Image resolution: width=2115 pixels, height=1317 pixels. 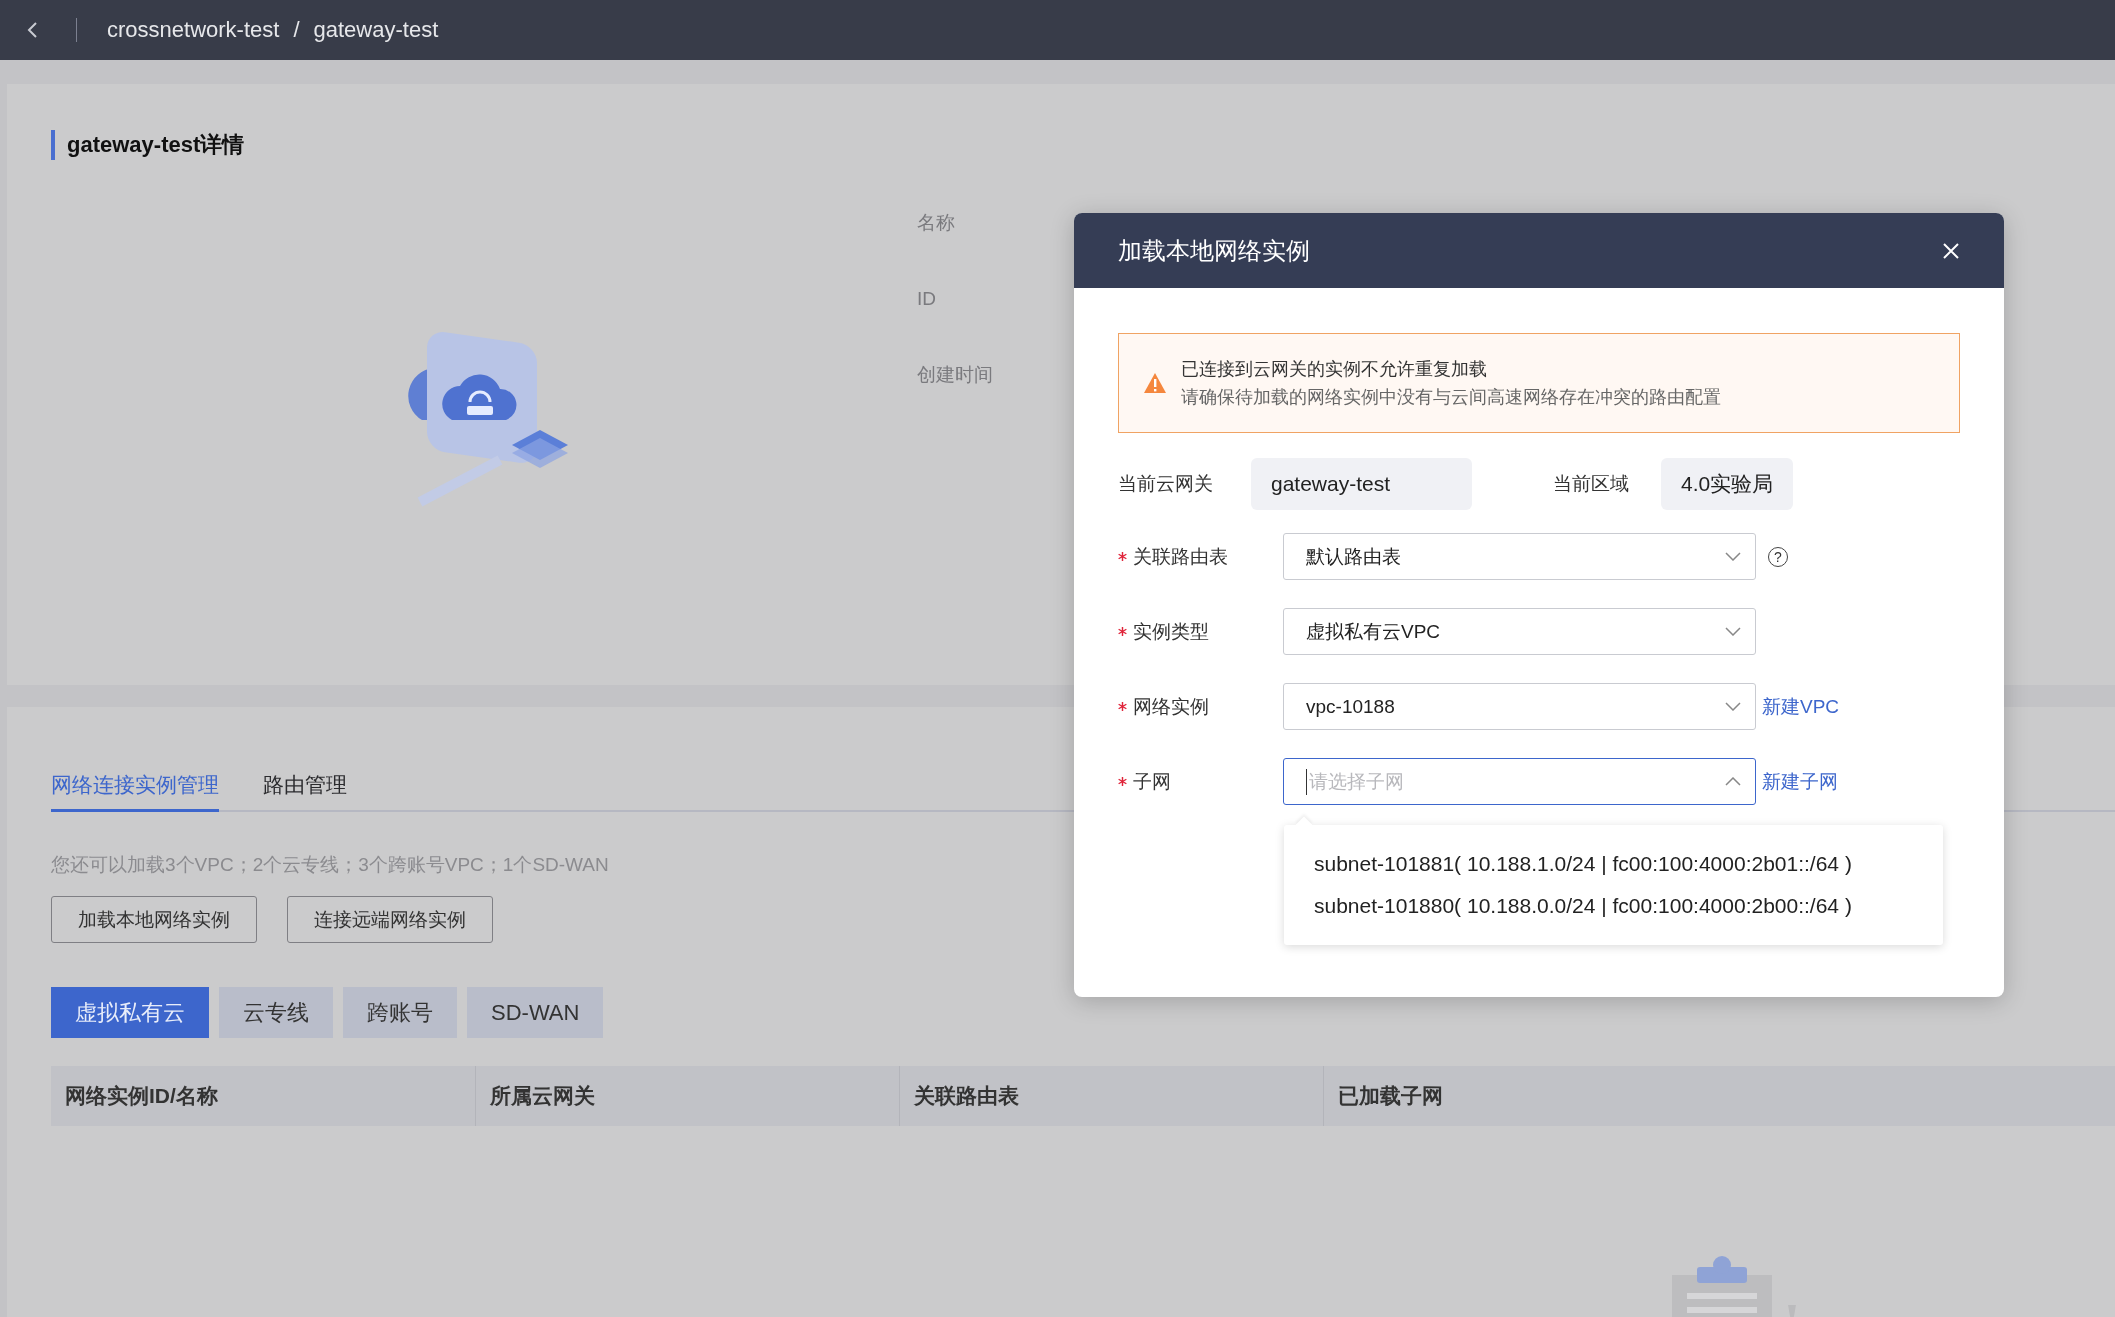 What do you see at coordinates (330, 865) in the screenshot?
I see `quota-text: 您还可以加载3个VPC；2个云专线；3个跨账号VPC；1个SD-WAN` at bounding box center [330, 865].